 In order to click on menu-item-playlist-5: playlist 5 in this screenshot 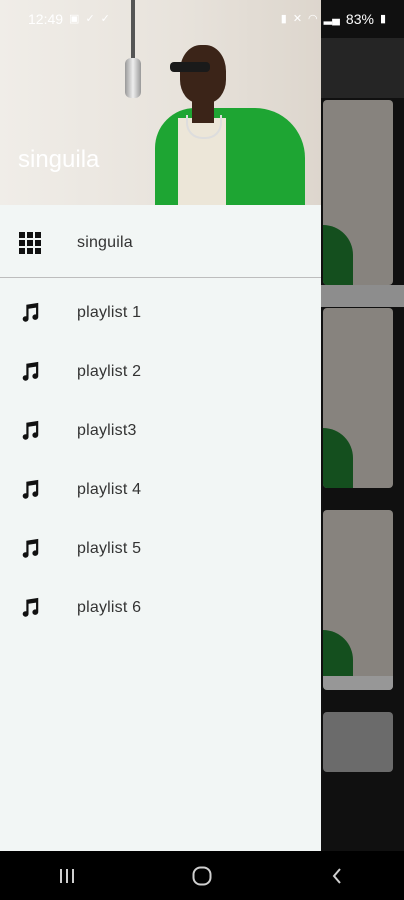, I will do `click(160, 548)`.